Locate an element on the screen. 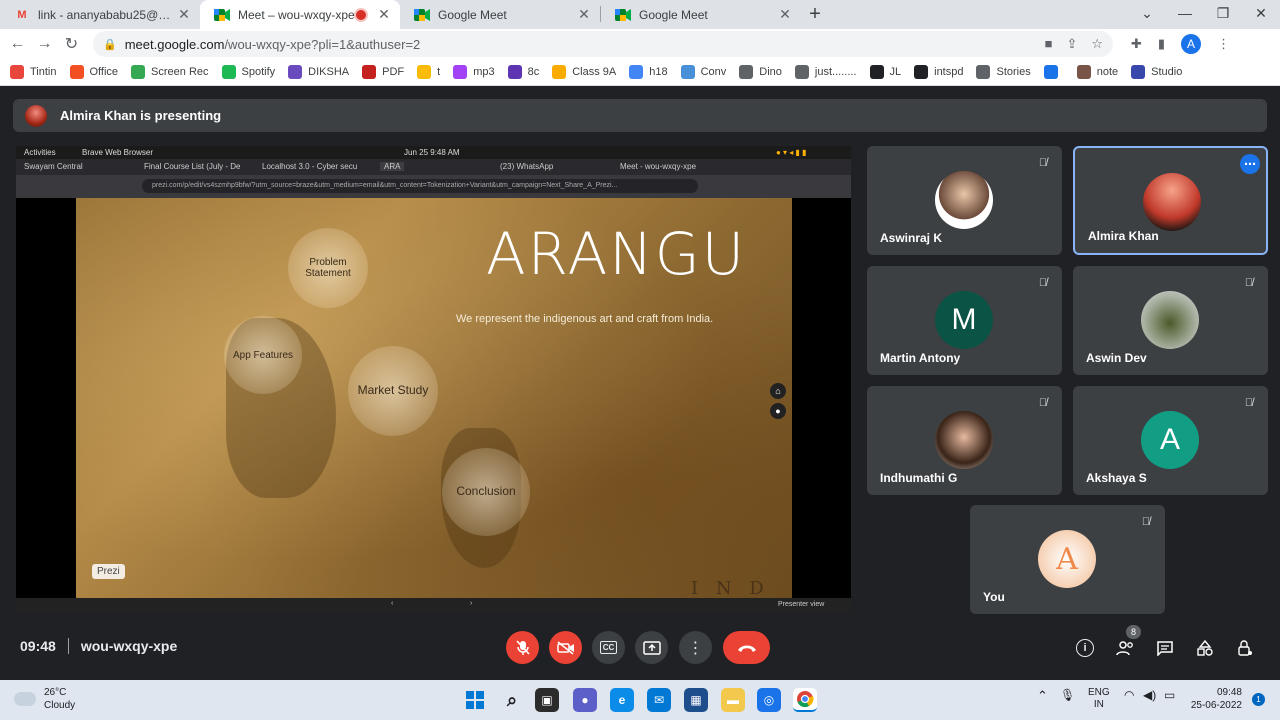 The image size is (1280, 720). participant-tile: 🎙̸ Indhumathi G is located at coordinates (964, 440).